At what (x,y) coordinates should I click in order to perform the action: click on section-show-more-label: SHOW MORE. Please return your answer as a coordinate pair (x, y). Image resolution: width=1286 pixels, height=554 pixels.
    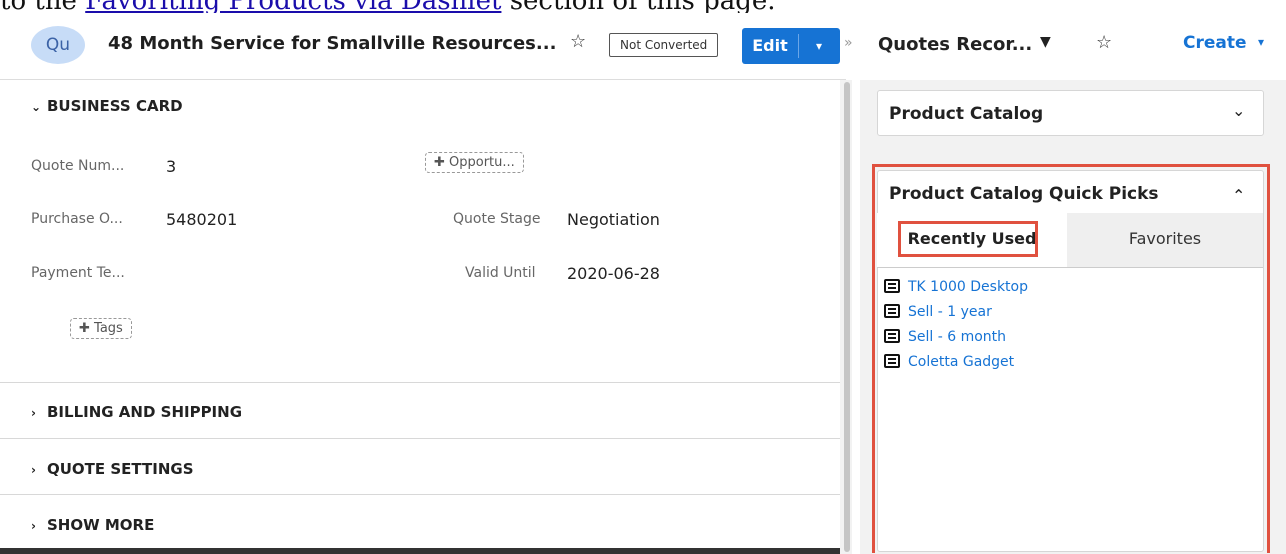
    Looking at the image, I should click on (101, 525).